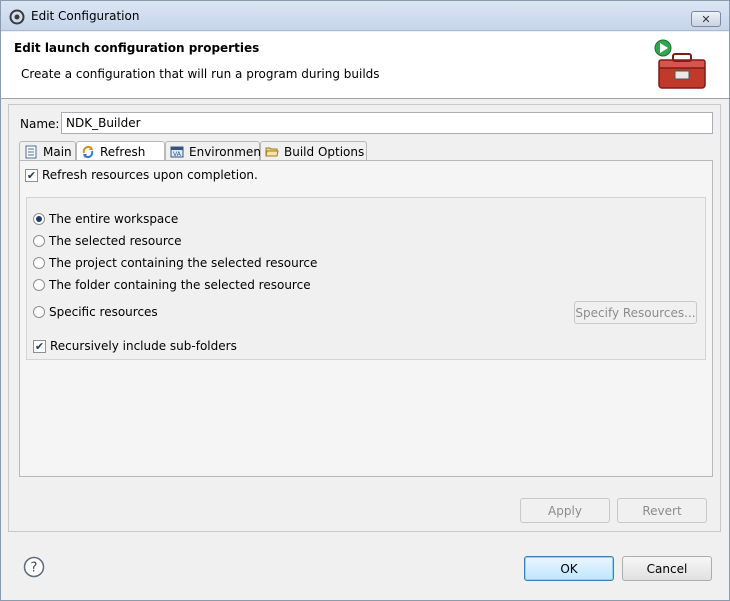 The height and width of the screenshot is (601, 730). Describe the element at coordinates (39, 263) in the screenshot. I see `radio-project` at that location.